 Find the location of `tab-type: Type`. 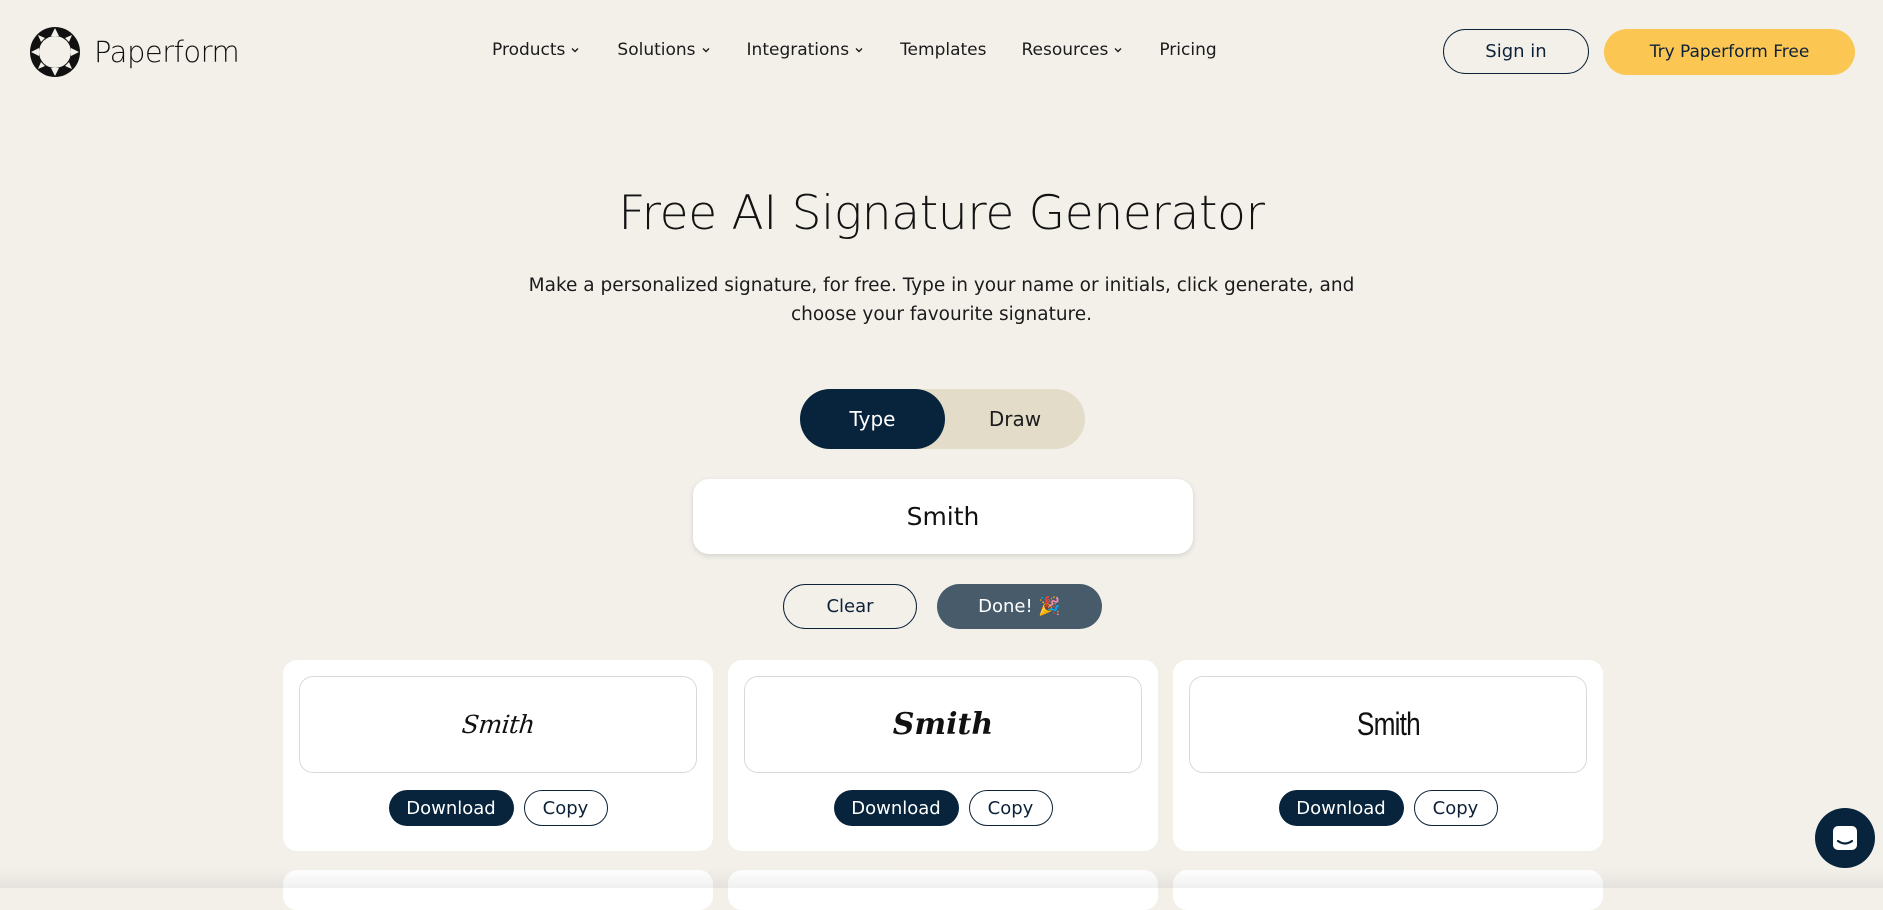

tab-type: Type is located at coordinates (872, 419).